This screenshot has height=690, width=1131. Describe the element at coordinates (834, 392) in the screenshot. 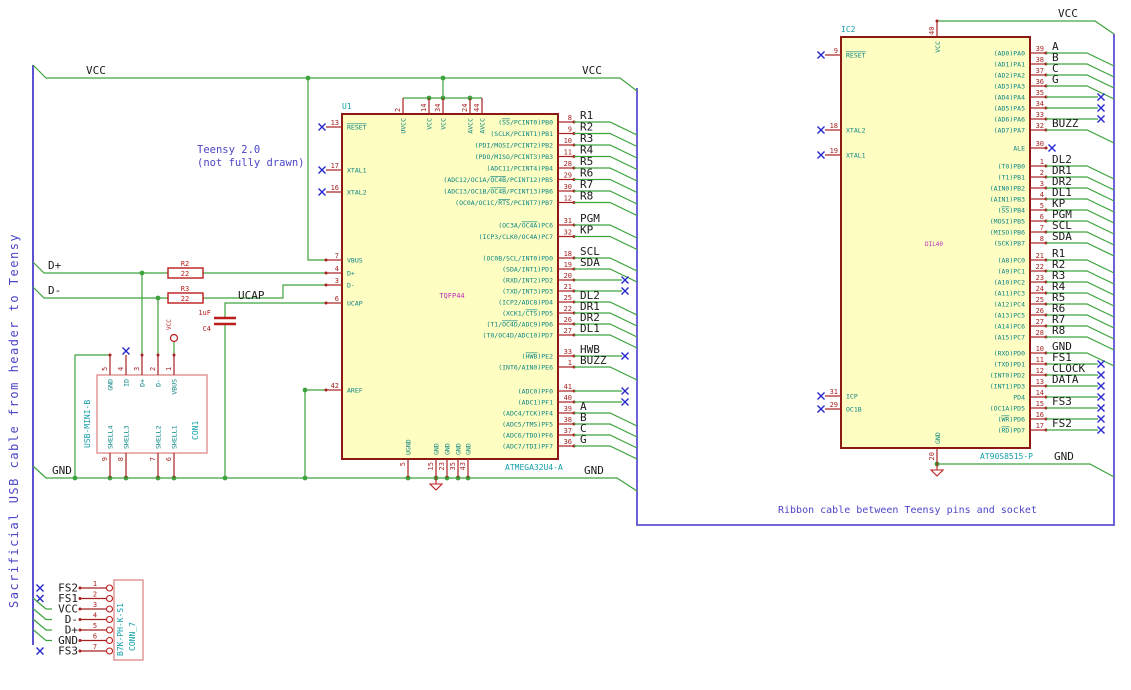

I see `pin-number: 31` at that location.